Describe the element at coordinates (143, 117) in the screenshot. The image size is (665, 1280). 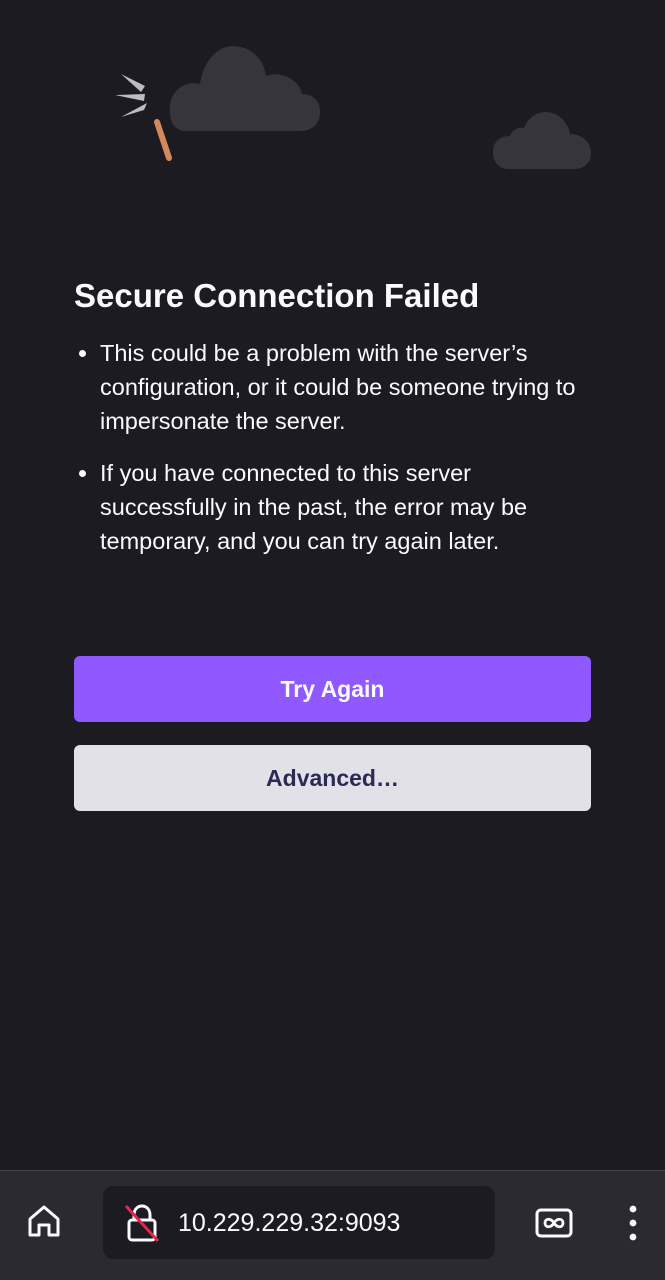
I see `broken-plug-icon` at that location.